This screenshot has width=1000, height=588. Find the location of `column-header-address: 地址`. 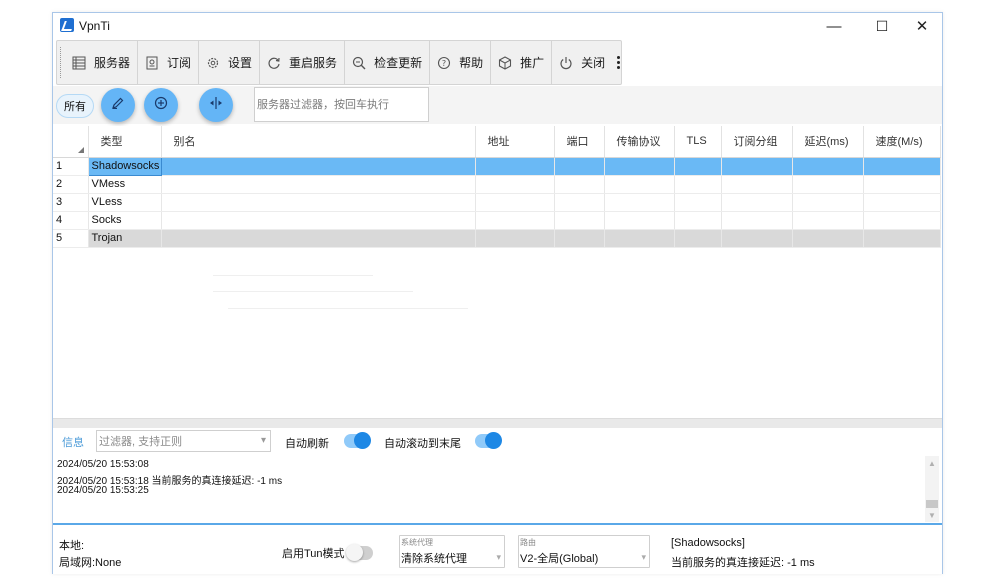

column-header-address: 地址 is located at coordinates (515, 142).